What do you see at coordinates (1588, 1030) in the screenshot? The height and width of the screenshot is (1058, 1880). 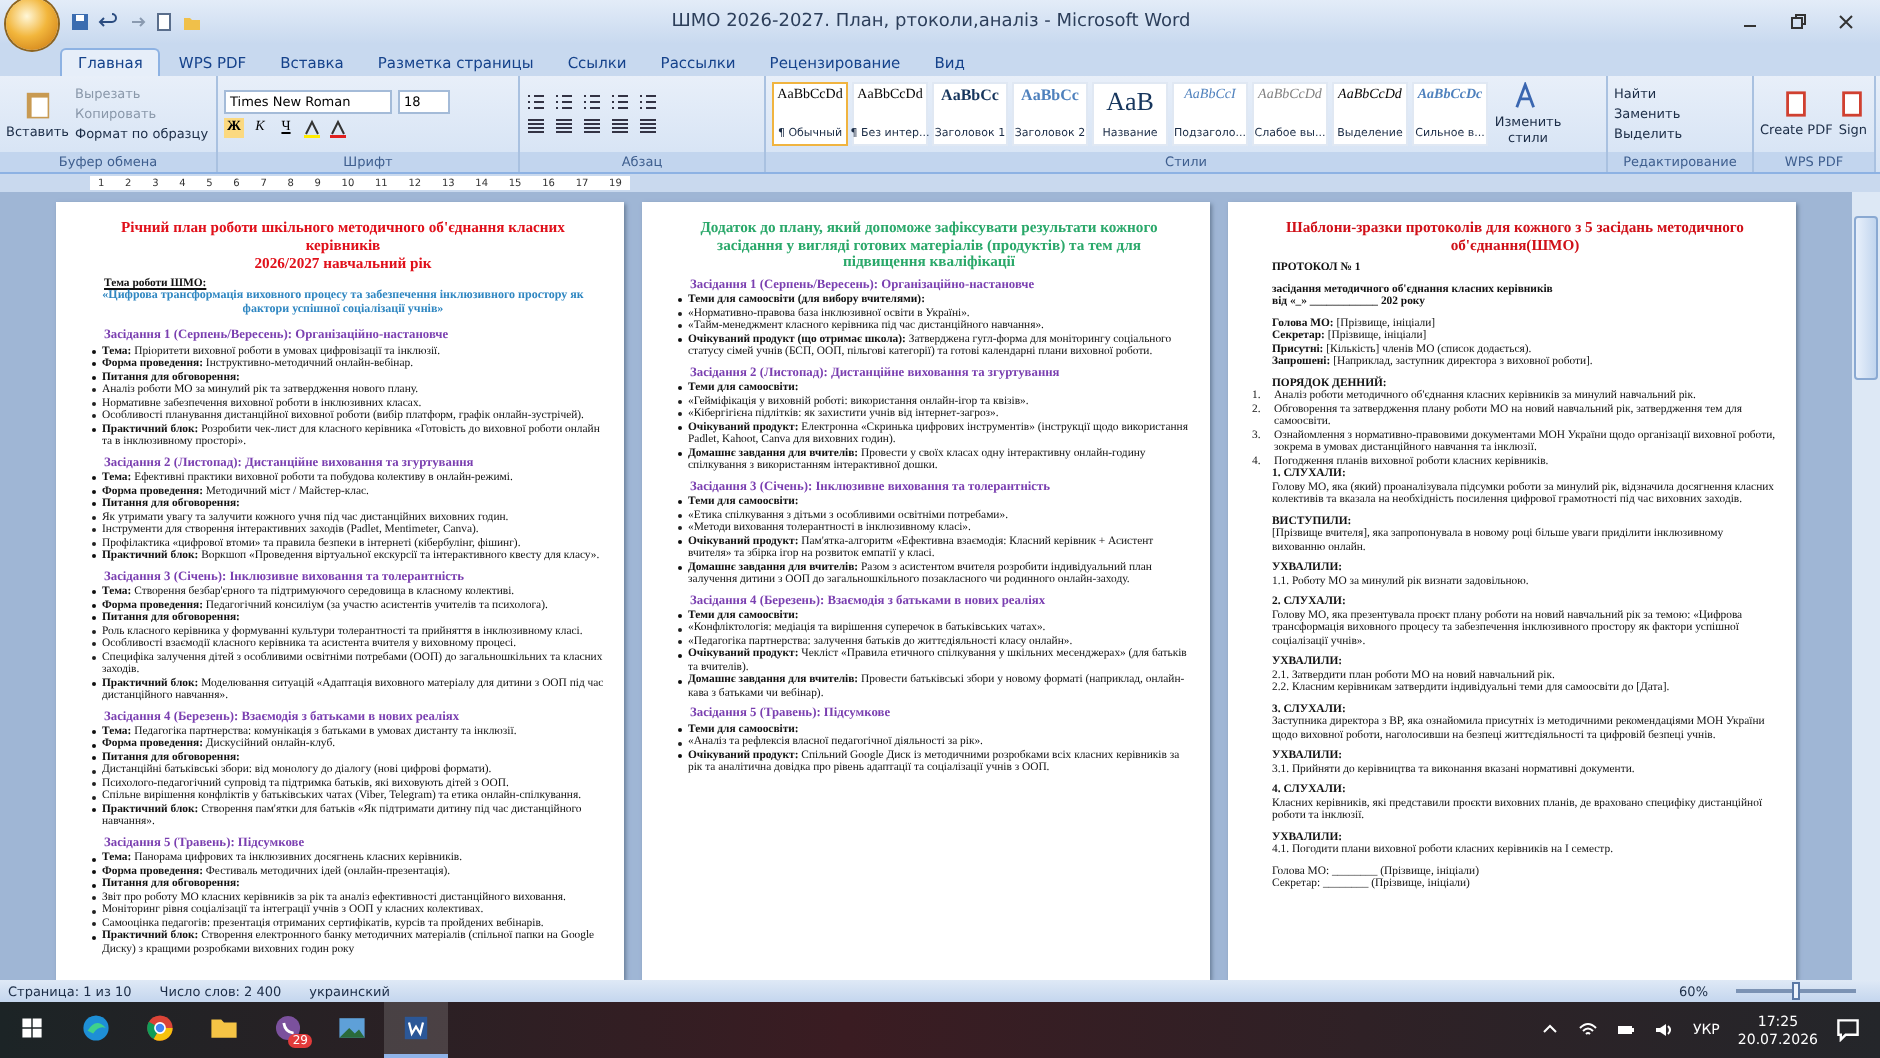 I see `wifi-icon` at bounding box center [1588, 1030].